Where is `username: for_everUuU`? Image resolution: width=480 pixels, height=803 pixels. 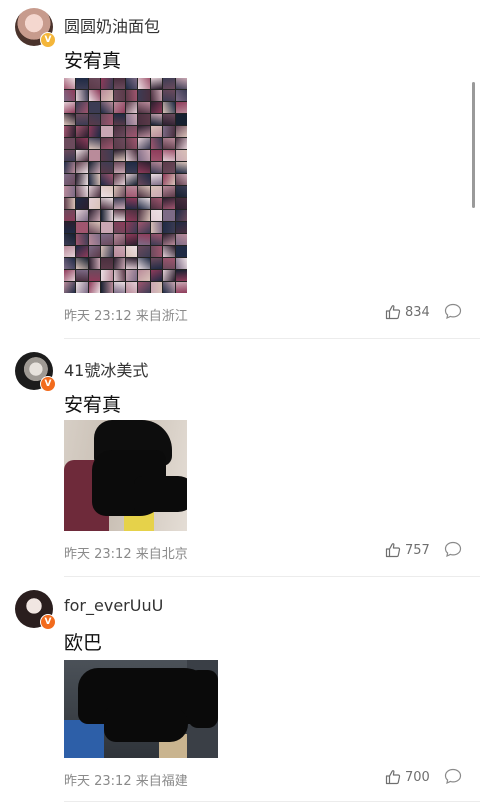
username: for_everUuU is located at coordinates (113, 605).